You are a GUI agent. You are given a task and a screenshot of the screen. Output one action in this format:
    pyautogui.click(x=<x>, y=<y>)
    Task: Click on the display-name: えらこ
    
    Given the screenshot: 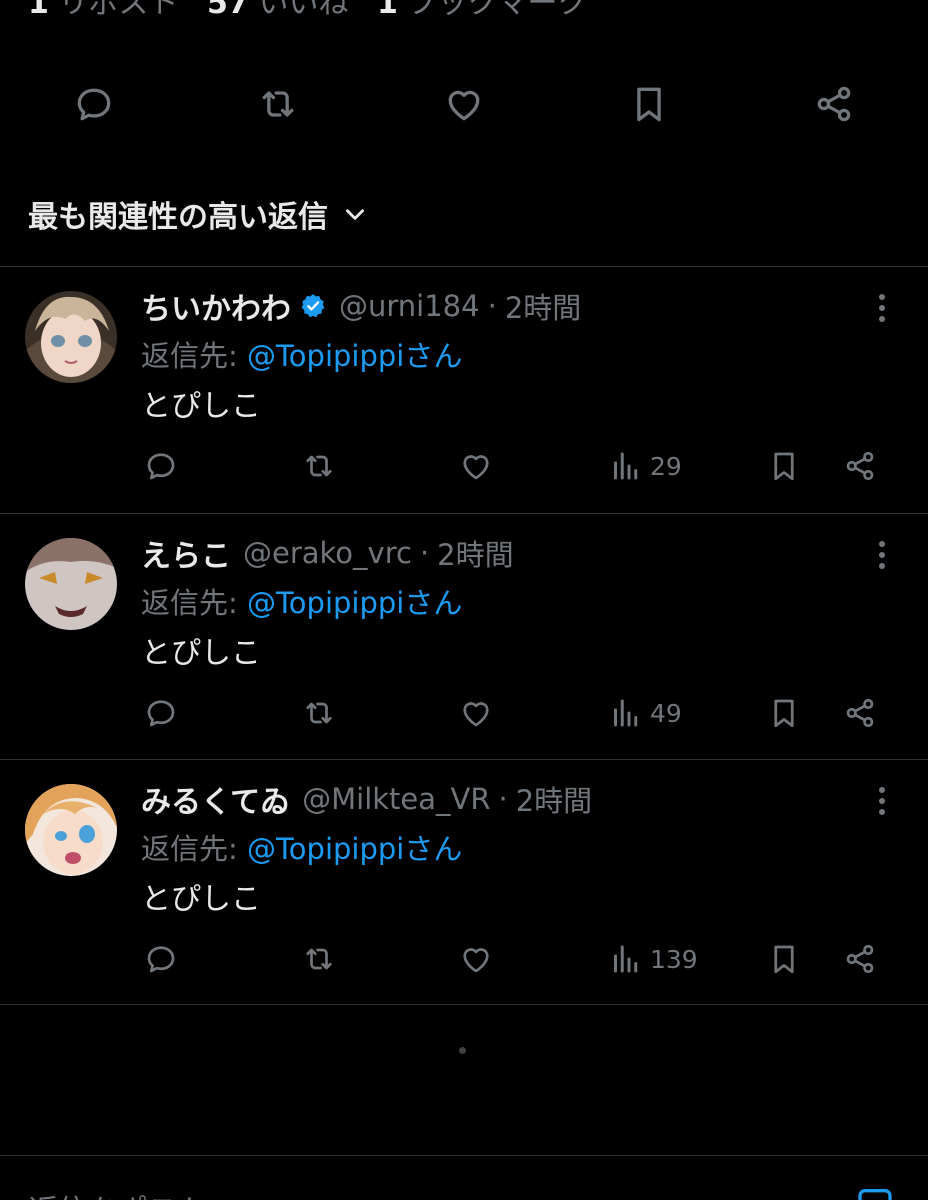 What is the action you would take?
    pyautogui.click(x=186, y=553)
    